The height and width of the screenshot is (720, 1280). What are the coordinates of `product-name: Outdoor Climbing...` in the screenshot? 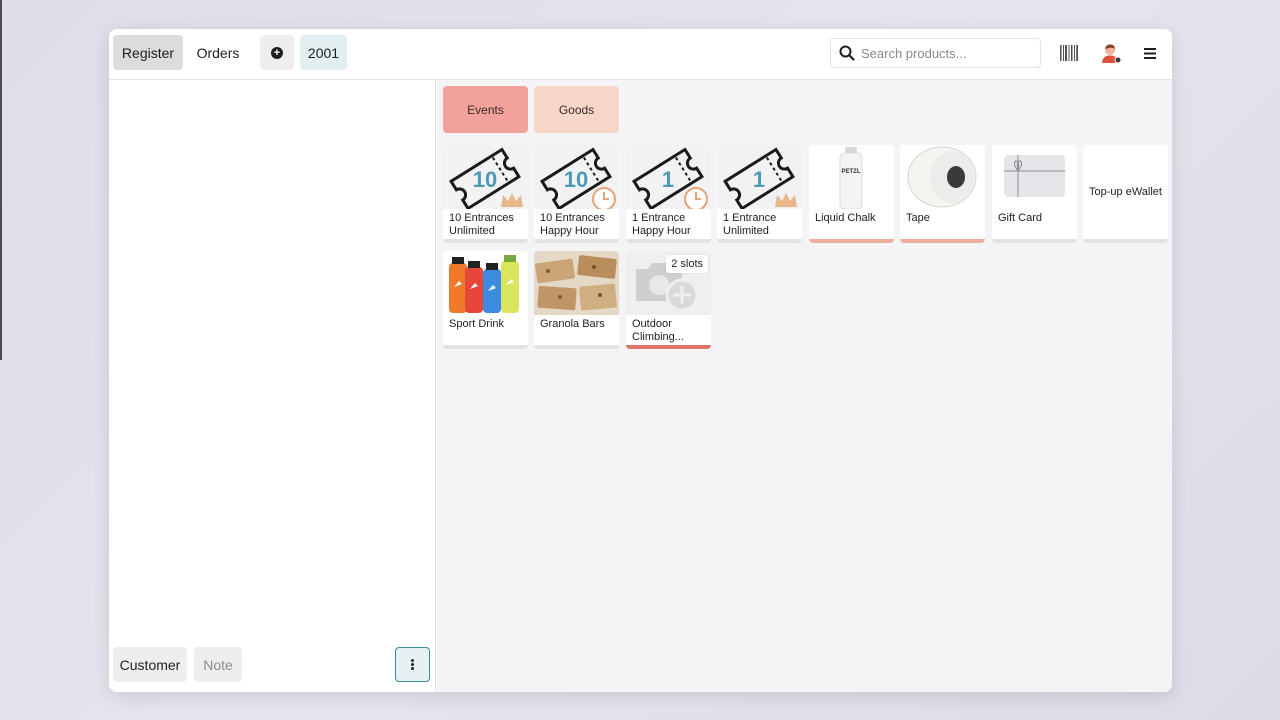 It's located at (658, 330).